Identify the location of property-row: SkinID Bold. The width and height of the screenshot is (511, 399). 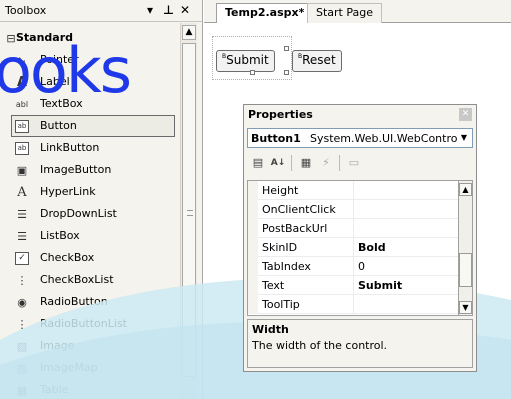
(353, 247).